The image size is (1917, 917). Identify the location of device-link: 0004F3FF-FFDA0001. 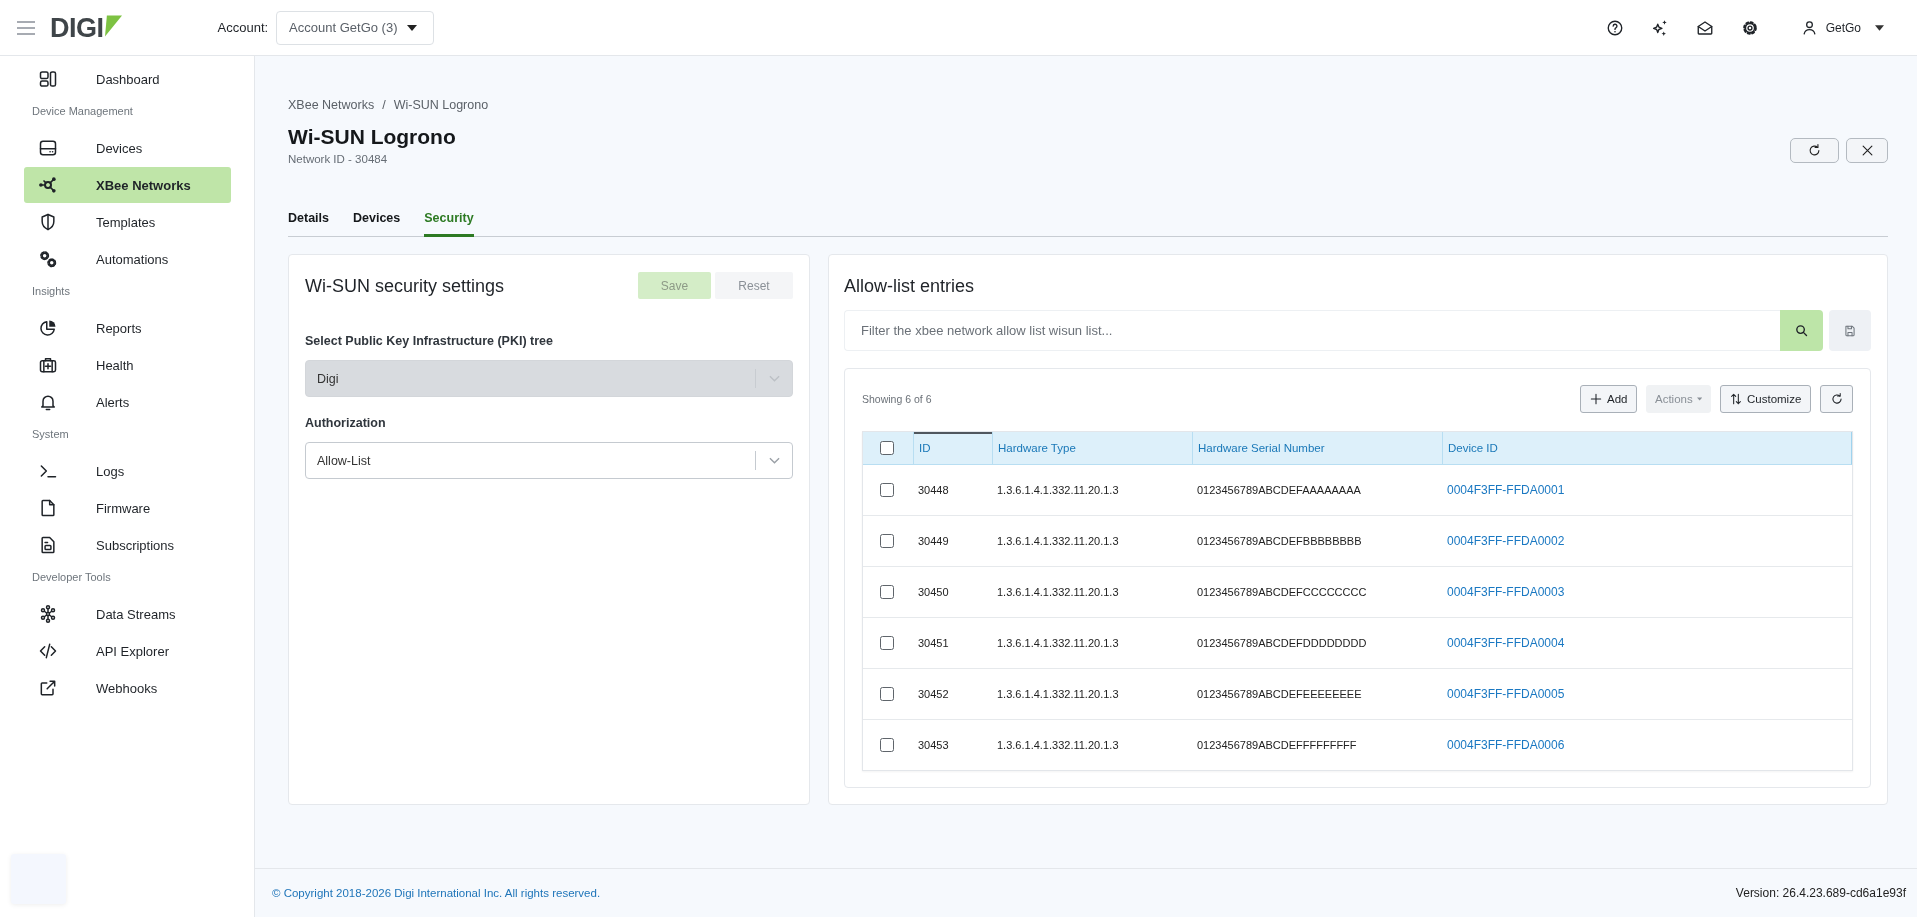
(1506, 490).